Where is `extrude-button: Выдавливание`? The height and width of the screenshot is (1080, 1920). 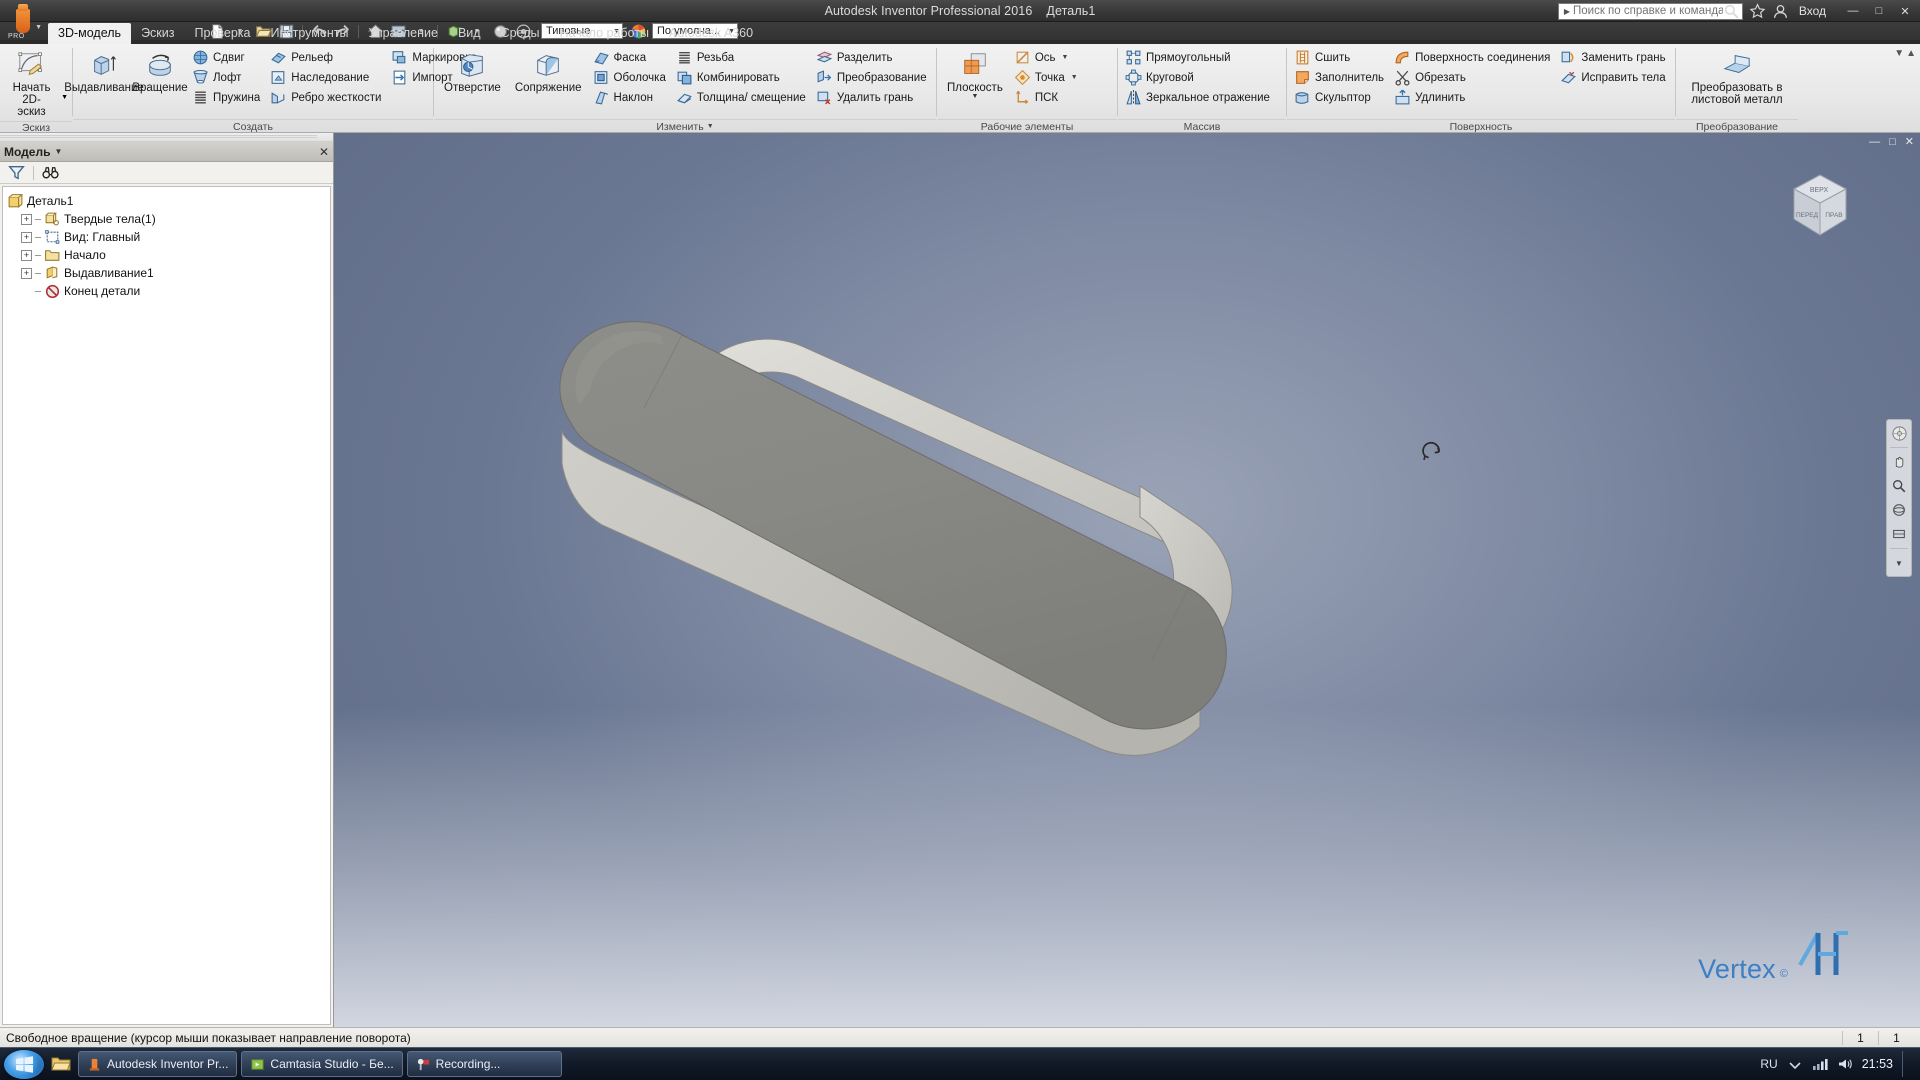
extrude-button: Выдавливание is located at coordinates (104, 72).